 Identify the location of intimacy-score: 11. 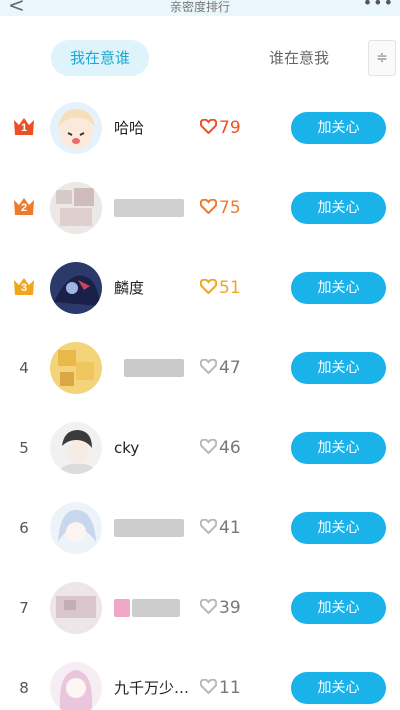
(235, 688).